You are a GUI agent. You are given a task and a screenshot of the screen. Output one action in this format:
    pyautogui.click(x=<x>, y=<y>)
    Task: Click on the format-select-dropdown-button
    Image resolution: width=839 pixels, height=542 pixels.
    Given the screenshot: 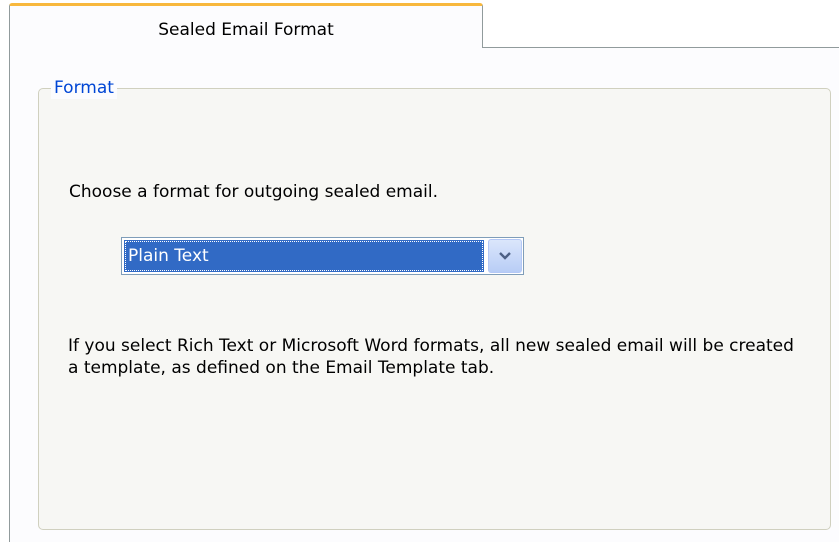 What is the action you would take?
    pyautogui.click(x=505, y=256)
    